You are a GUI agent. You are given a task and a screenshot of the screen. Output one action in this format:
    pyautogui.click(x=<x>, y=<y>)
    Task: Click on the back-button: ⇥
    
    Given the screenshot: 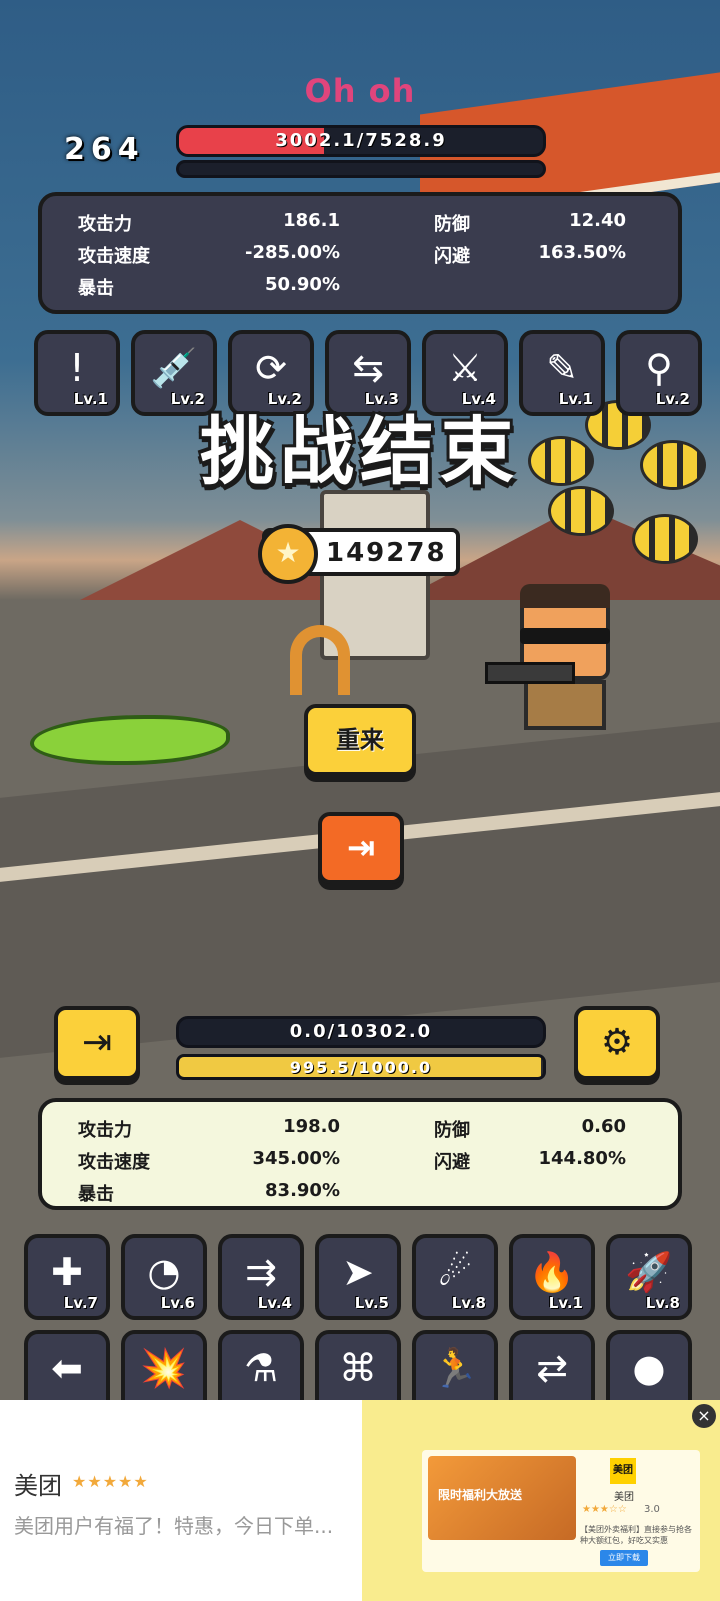 What is the action you would take?
    pyautogui.click(x=97, y=1043)
    